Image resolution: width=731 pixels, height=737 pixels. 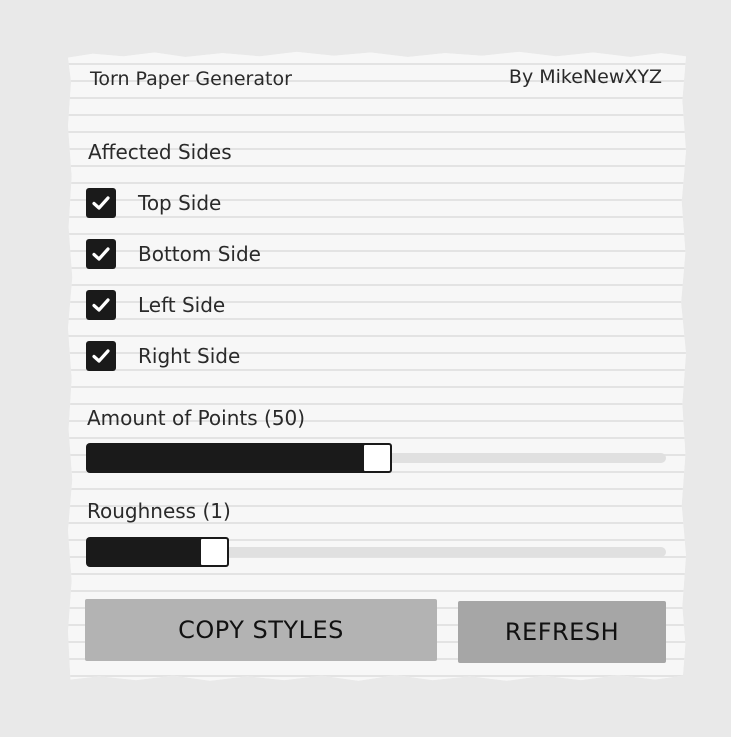 What do you see at coordinates (180, 203) in the screenshot?
I see `top-side-label: Top Side` at bounding box center [180, 203].